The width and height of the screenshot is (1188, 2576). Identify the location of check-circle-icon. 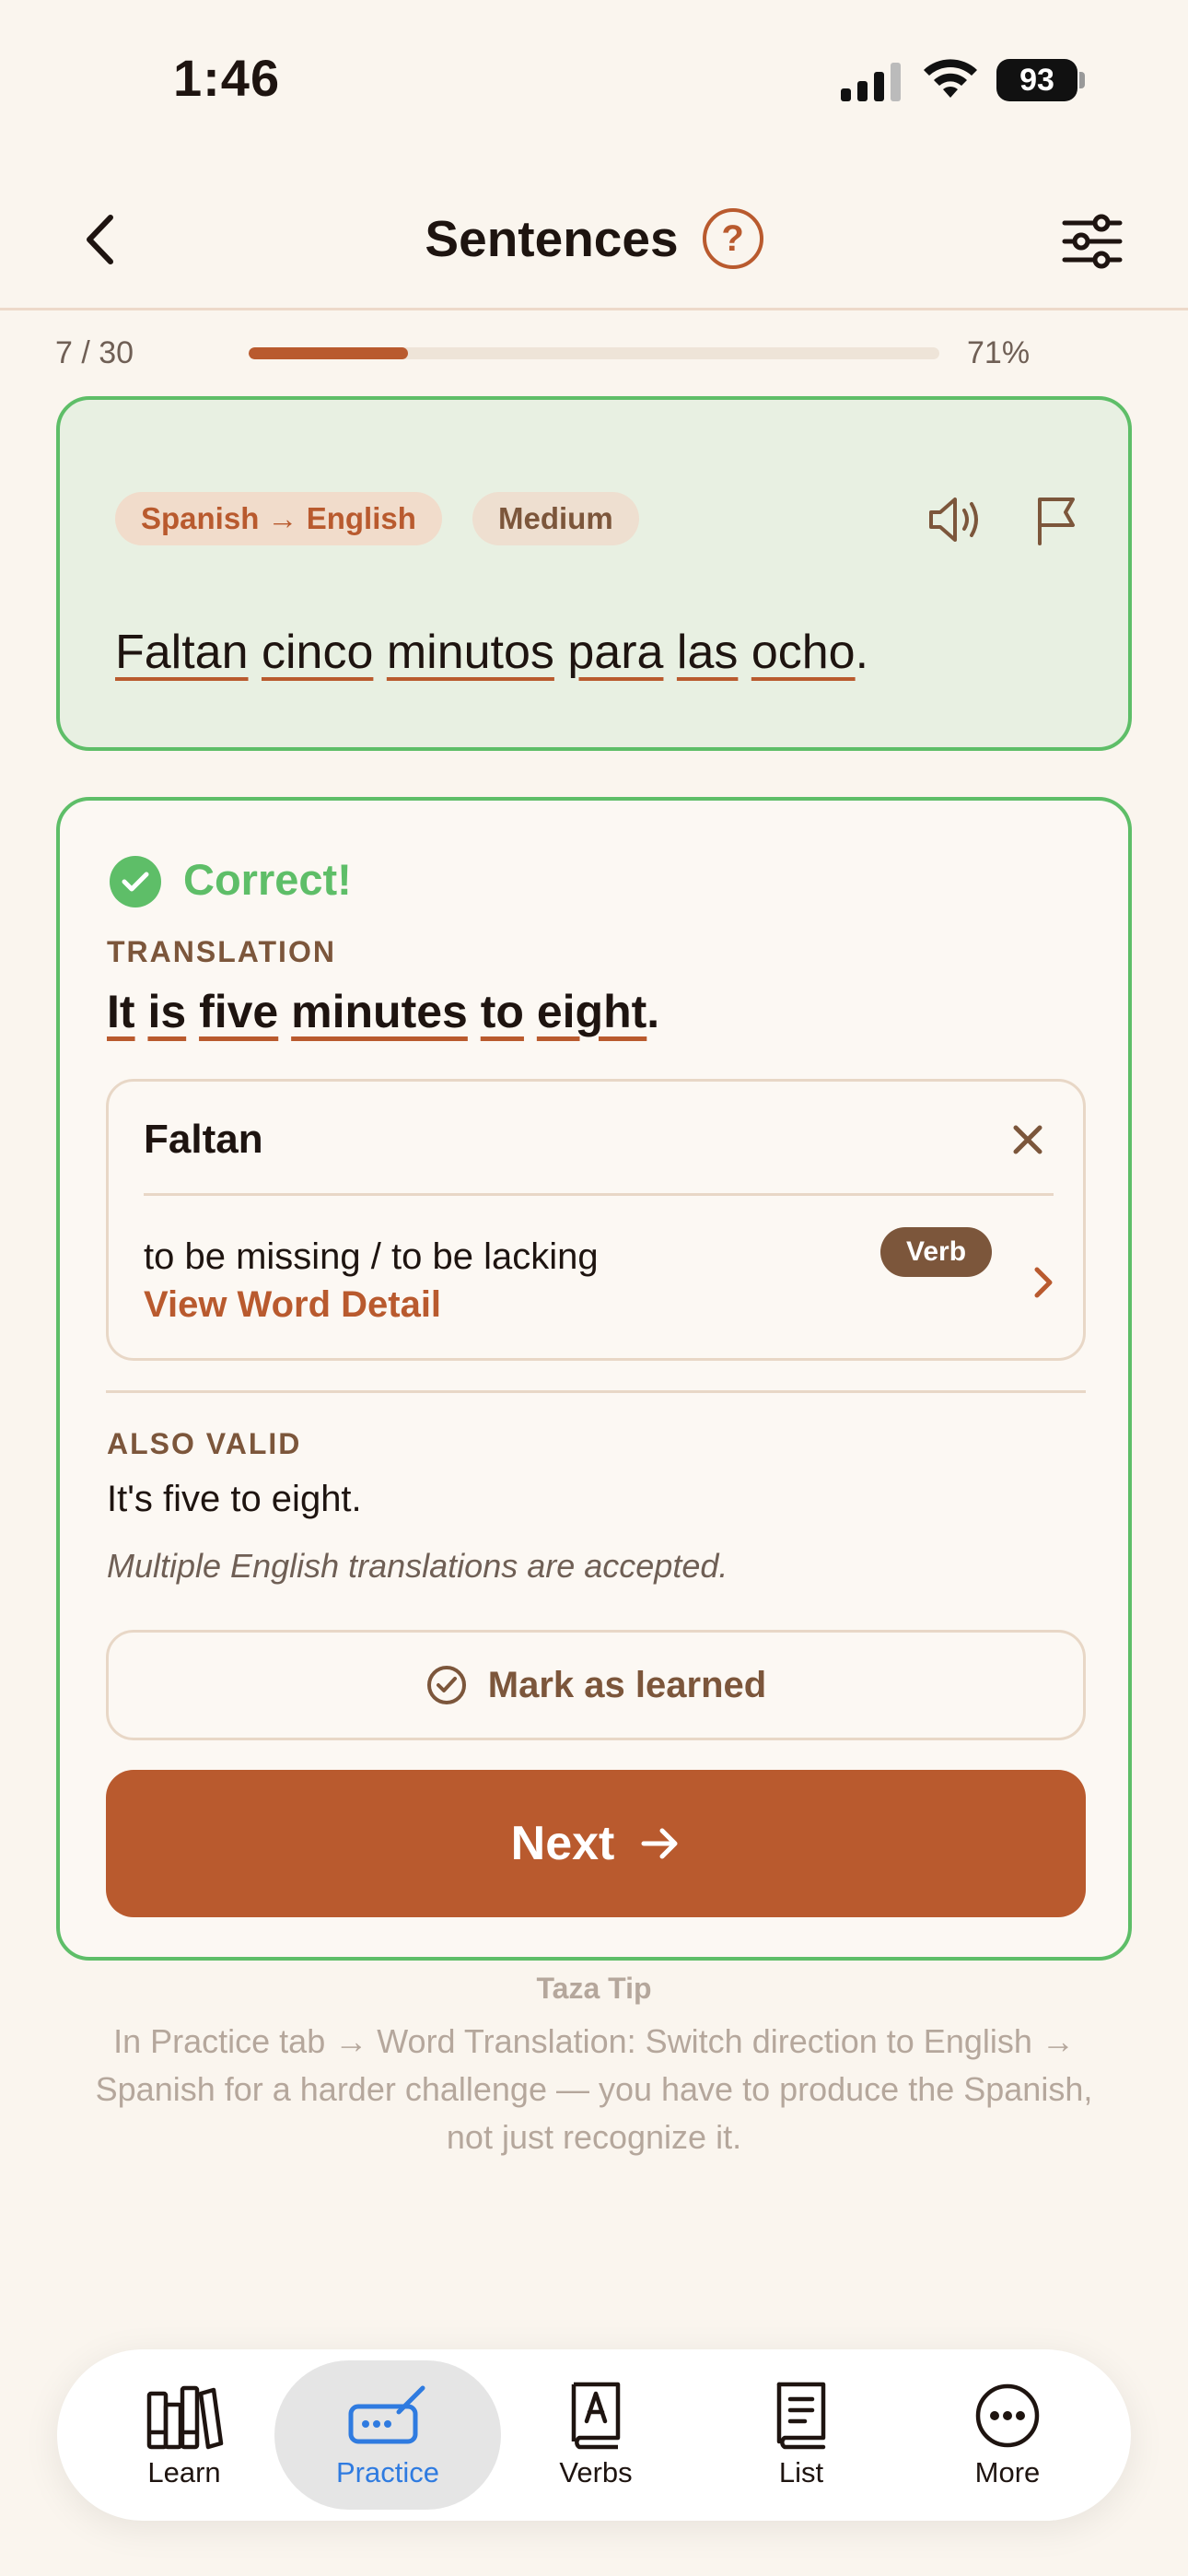
(135, 881).